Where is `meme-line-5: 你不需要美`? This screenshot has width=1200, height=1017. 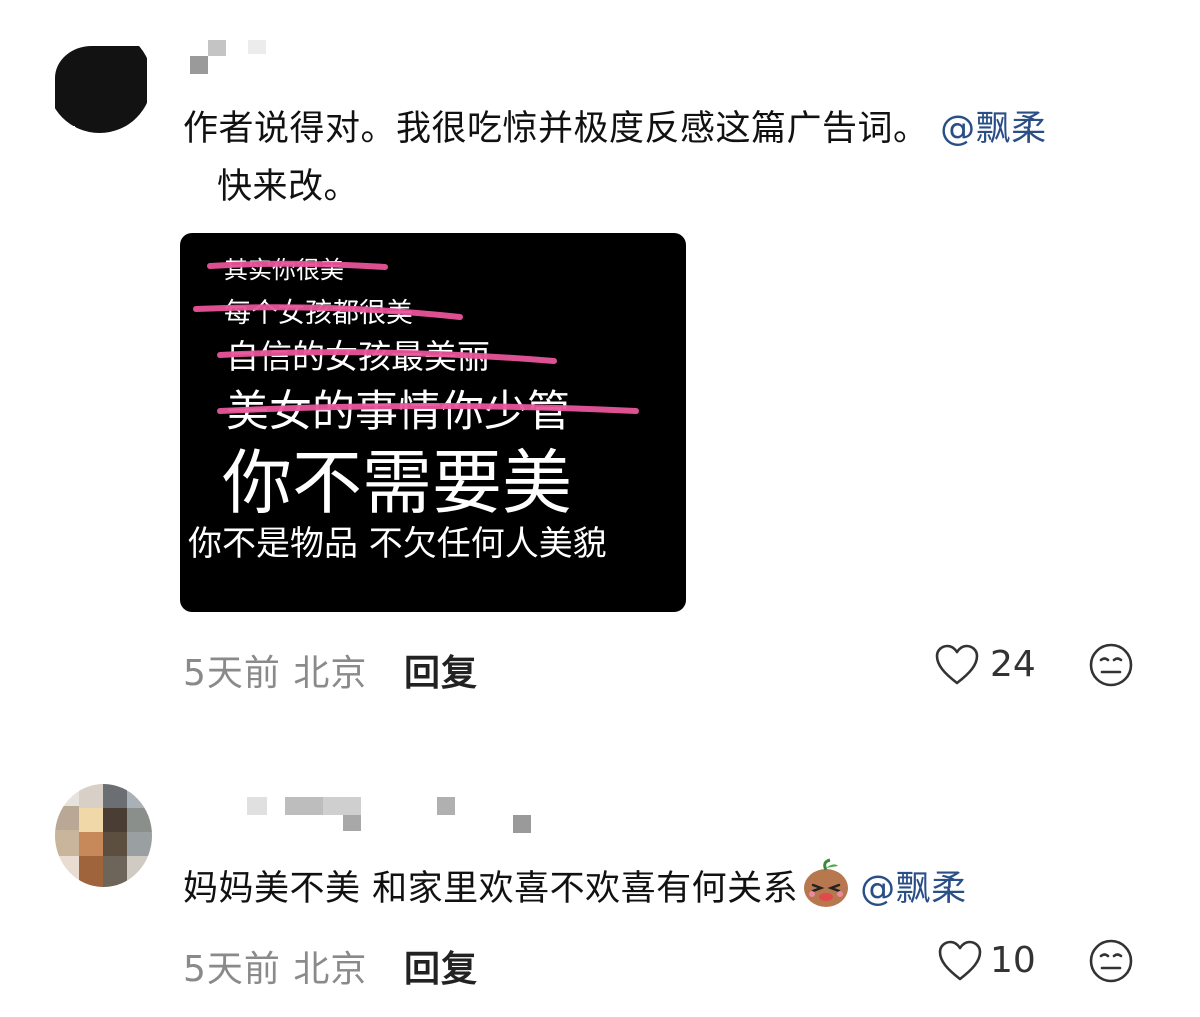 meme-line-5: 你不需要美 is located at coordinates (397, 483).